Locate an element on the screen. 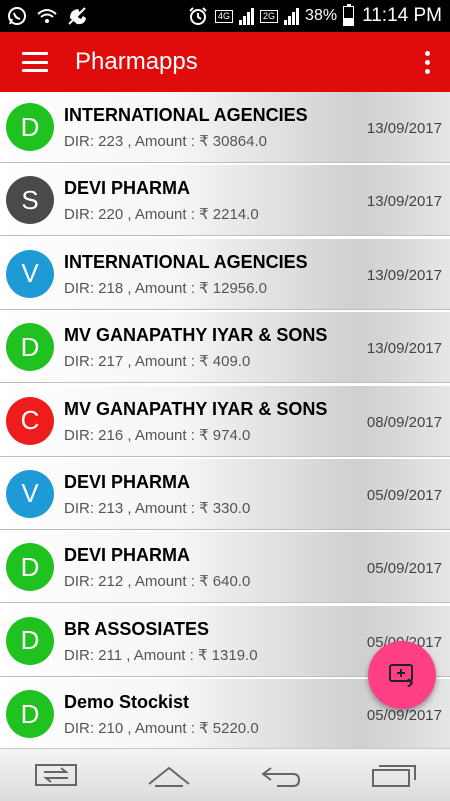  clock: 11:14 PM is located at coordinates (402, 15).